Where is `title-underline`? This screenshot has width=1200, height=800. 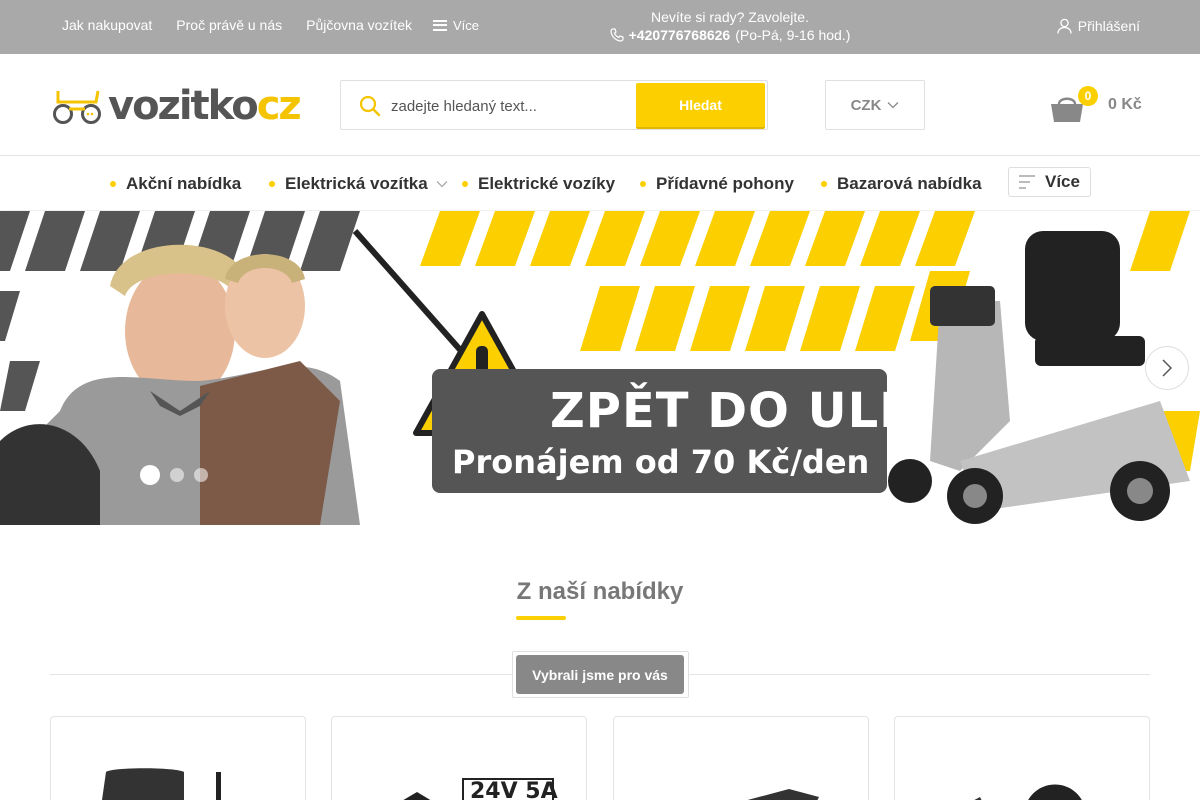
title-underline is located at coordinates (541, 618).